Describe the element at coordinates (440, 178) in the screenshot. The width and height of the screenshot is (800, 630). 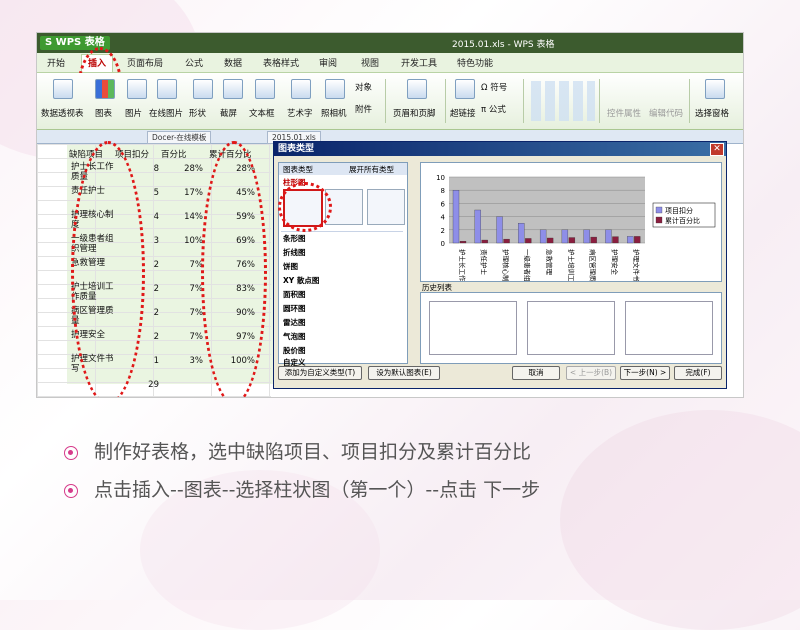
I see `y-tick-label: 10` at that location.